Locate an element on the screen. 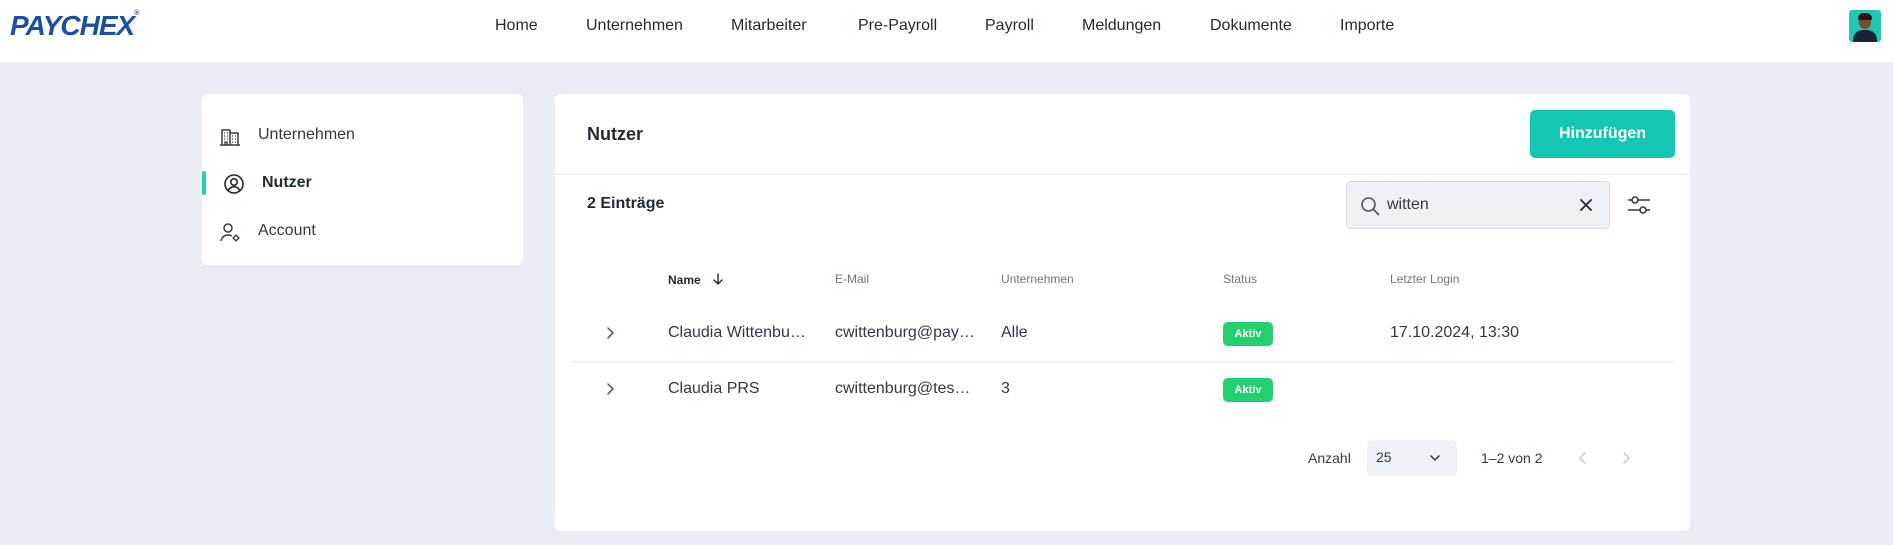 This screenshot has height=545, width=1893. nav-item-pre-payroll: Pre-Payroll is located at coordinates (897, 26).